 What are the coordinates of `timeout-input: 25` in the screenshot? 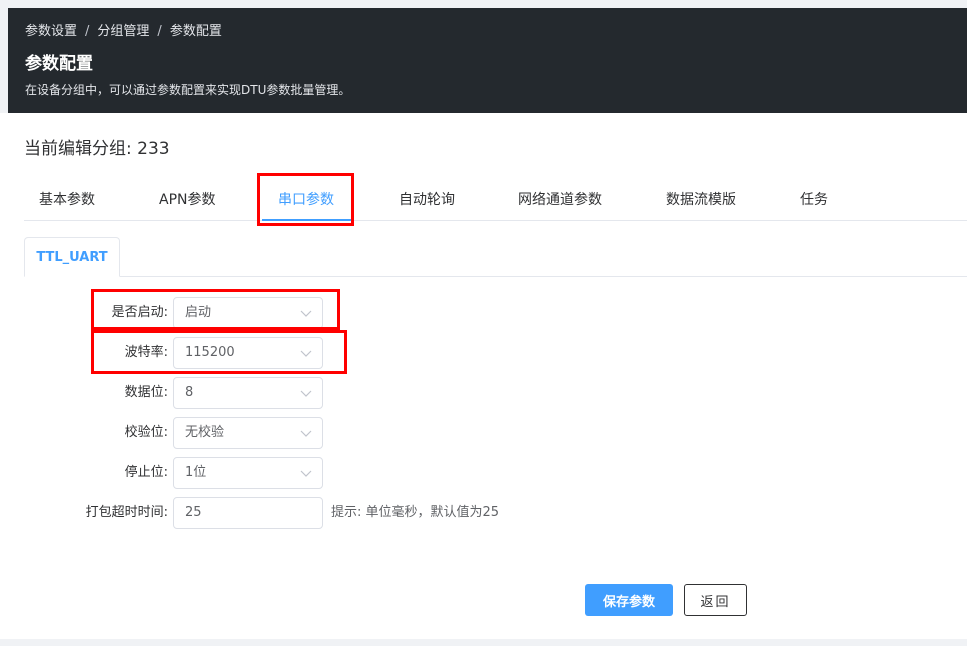 It's located at (248, 513).